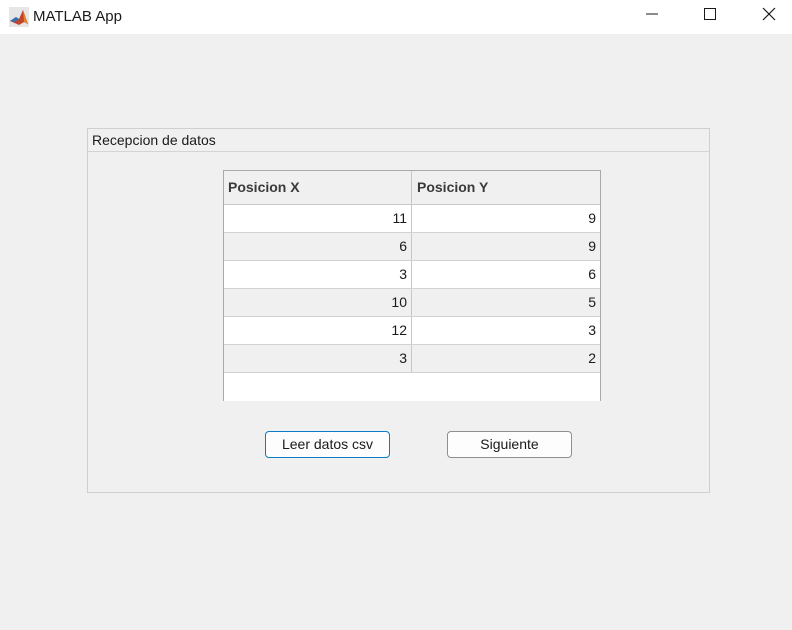 This screenshot has height=630, width=792. I want to click on column-header-posicion-x: Posicion X, so click(318, 187).